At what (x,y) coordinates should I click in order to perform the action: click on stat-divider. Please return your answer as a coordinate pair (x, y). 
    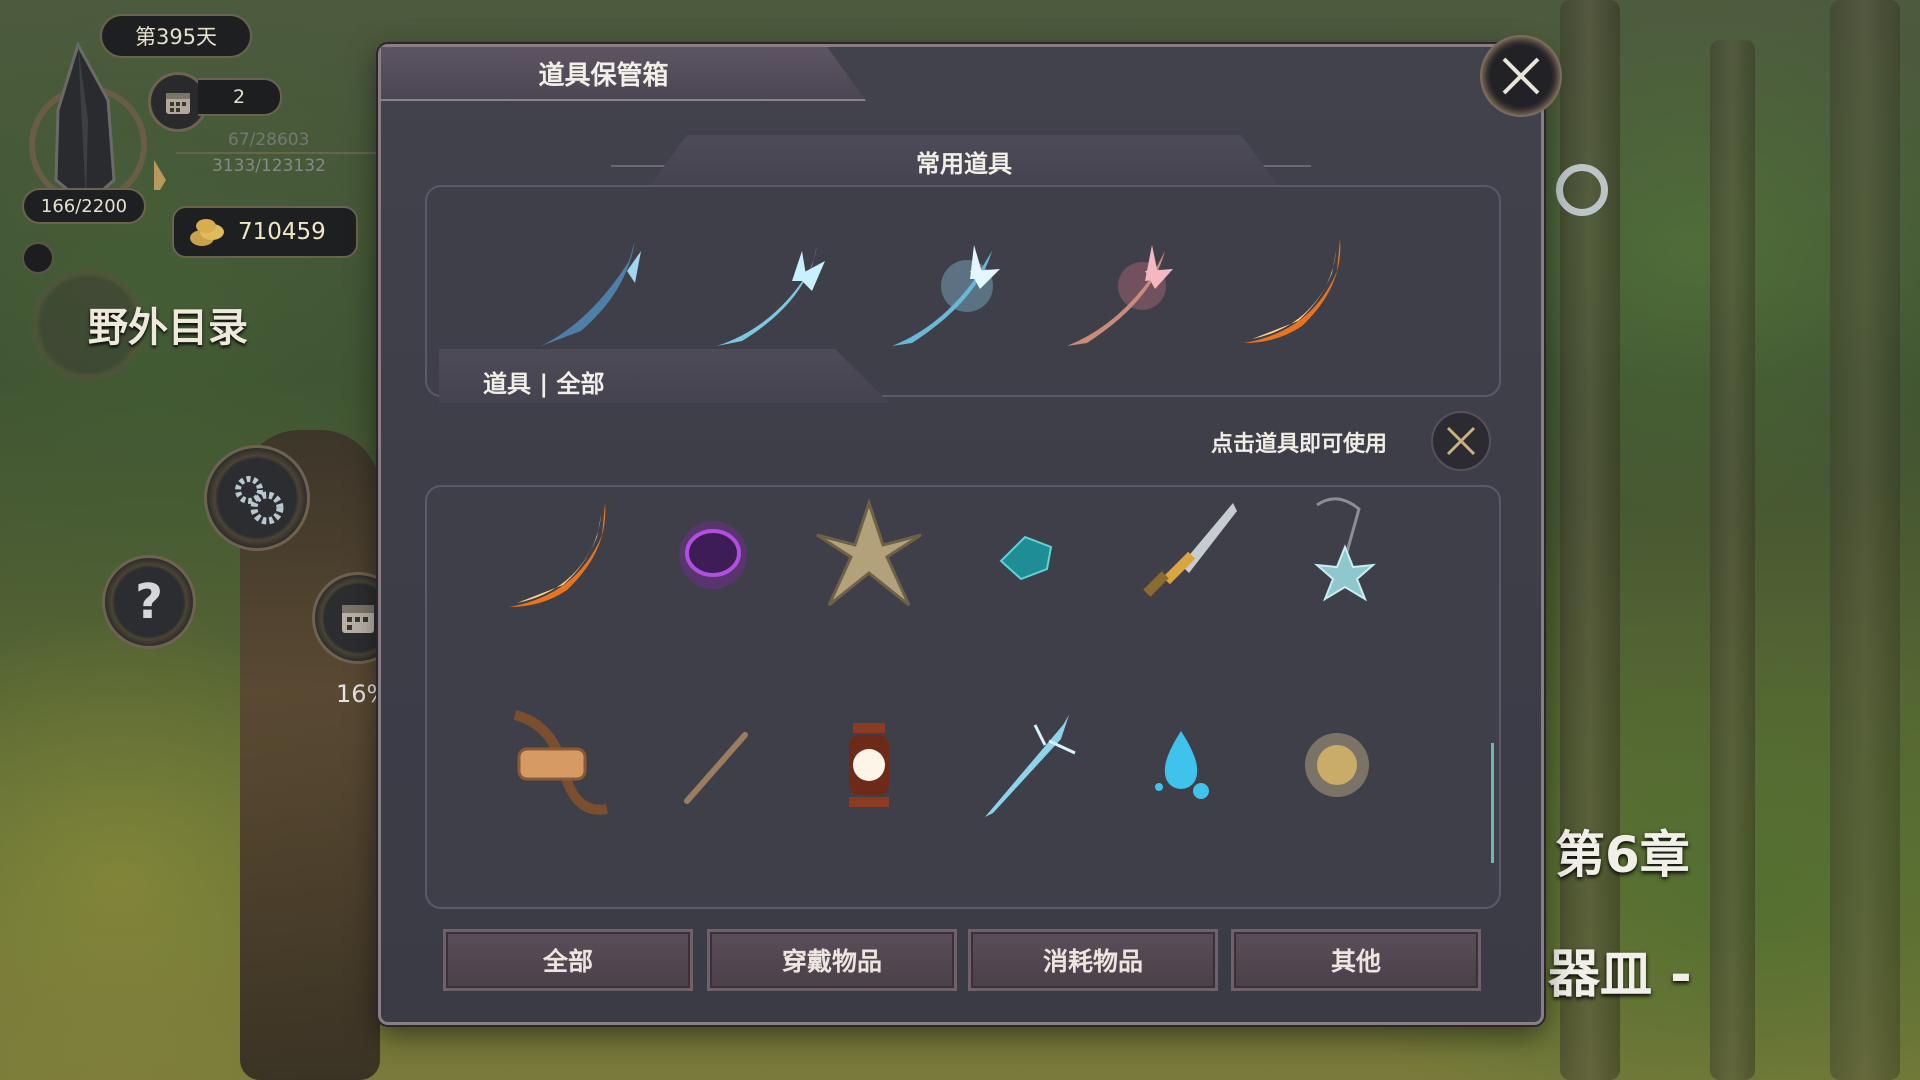
    Looking at the image, I should click on (276, 153).